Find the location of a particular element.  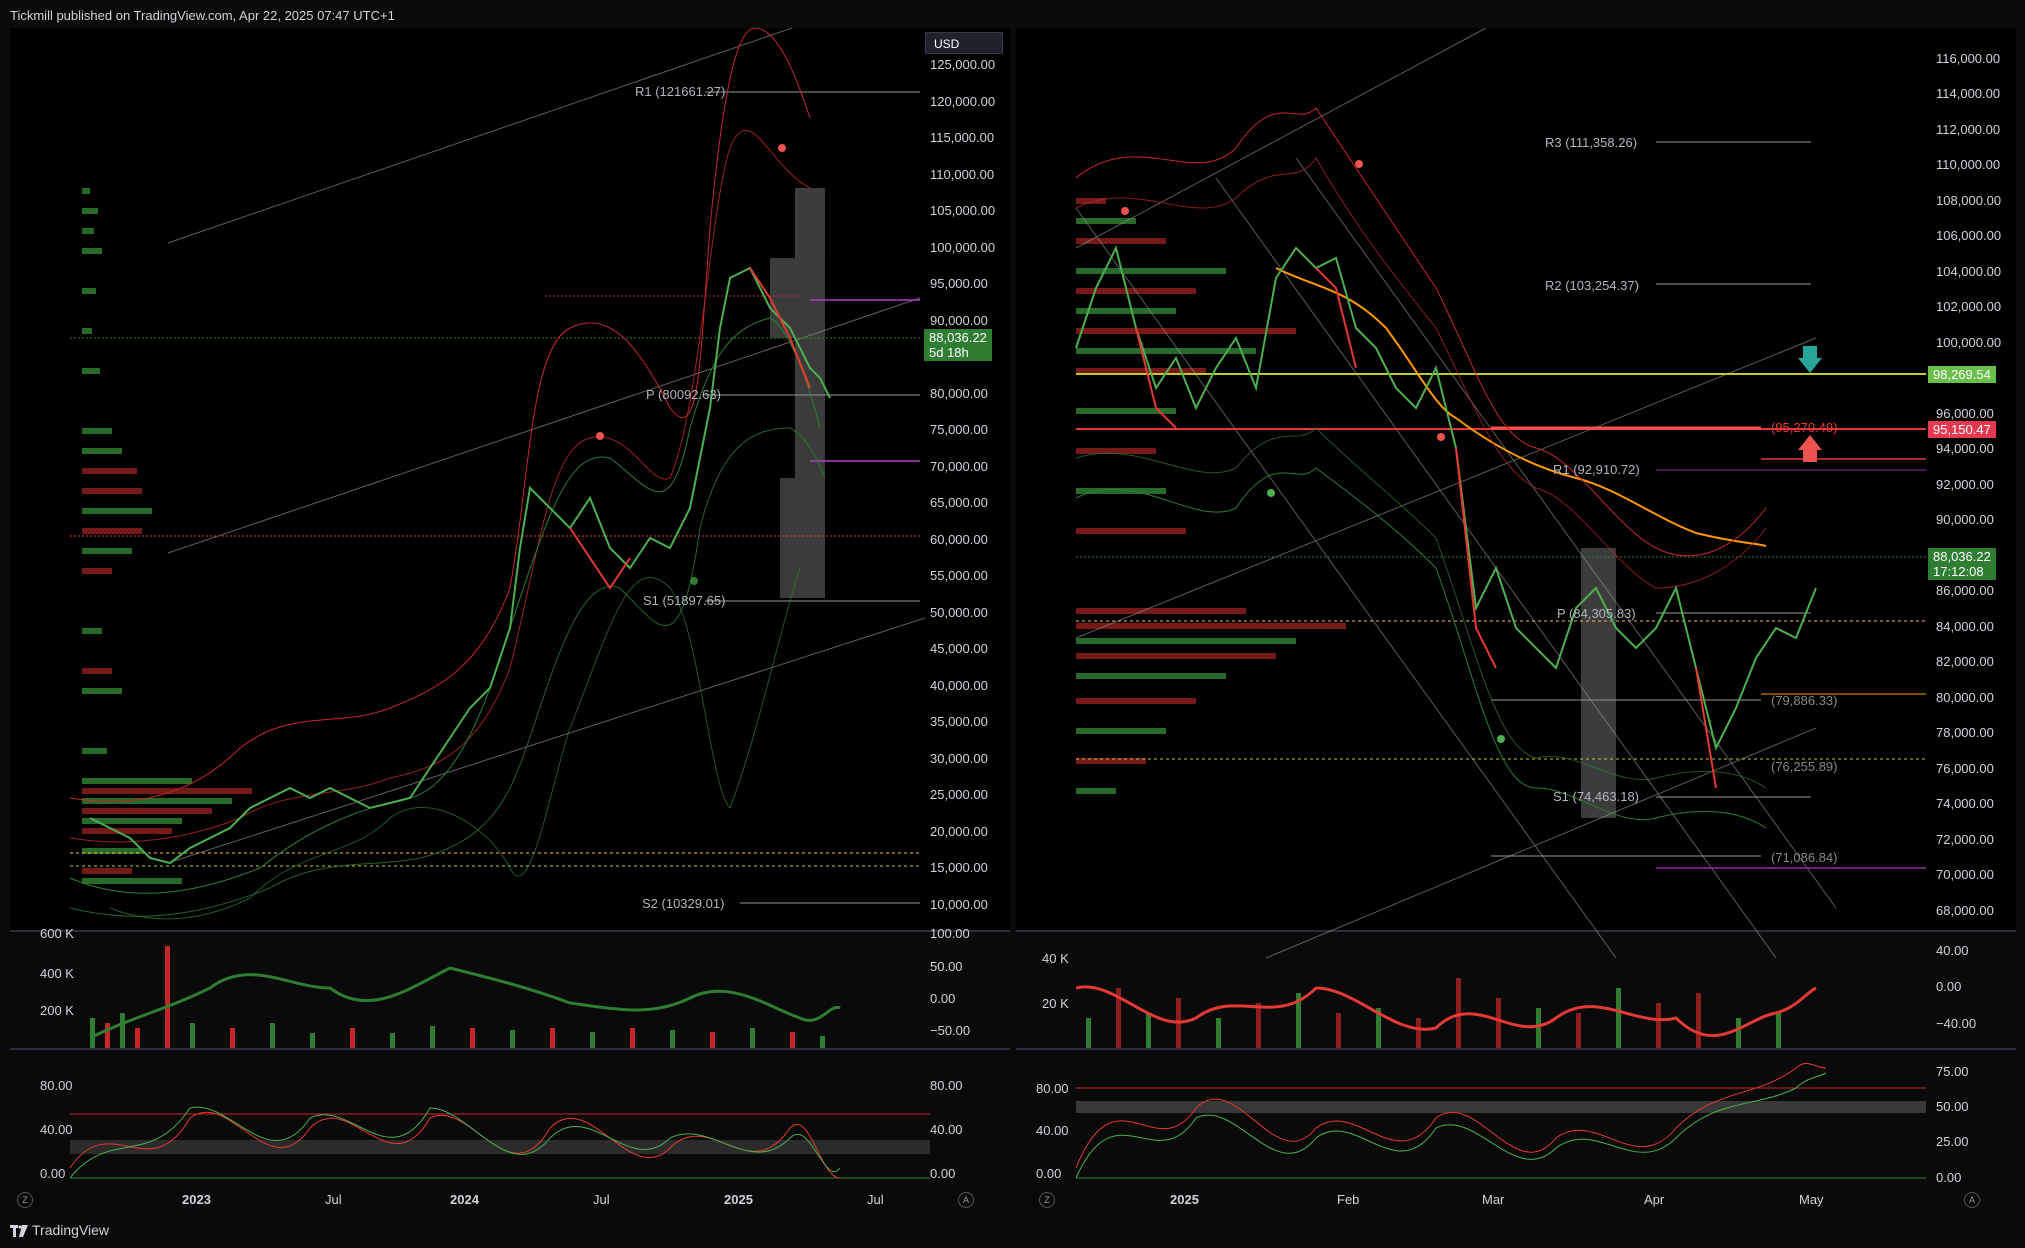

session-volume-profile is located at coordinates (1598, 683).